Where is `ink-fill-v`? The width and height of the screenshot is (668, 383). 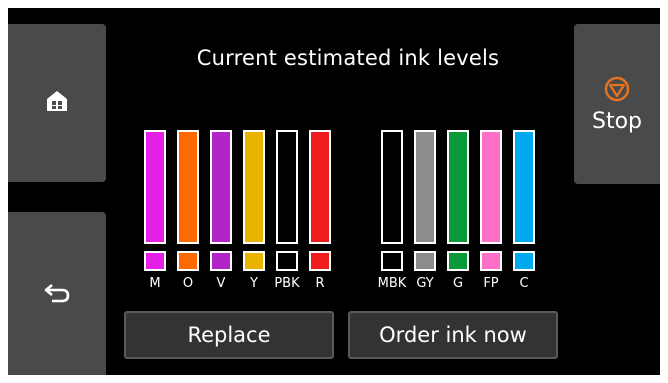
ink-fill-v is located at coordinates (221, 187).